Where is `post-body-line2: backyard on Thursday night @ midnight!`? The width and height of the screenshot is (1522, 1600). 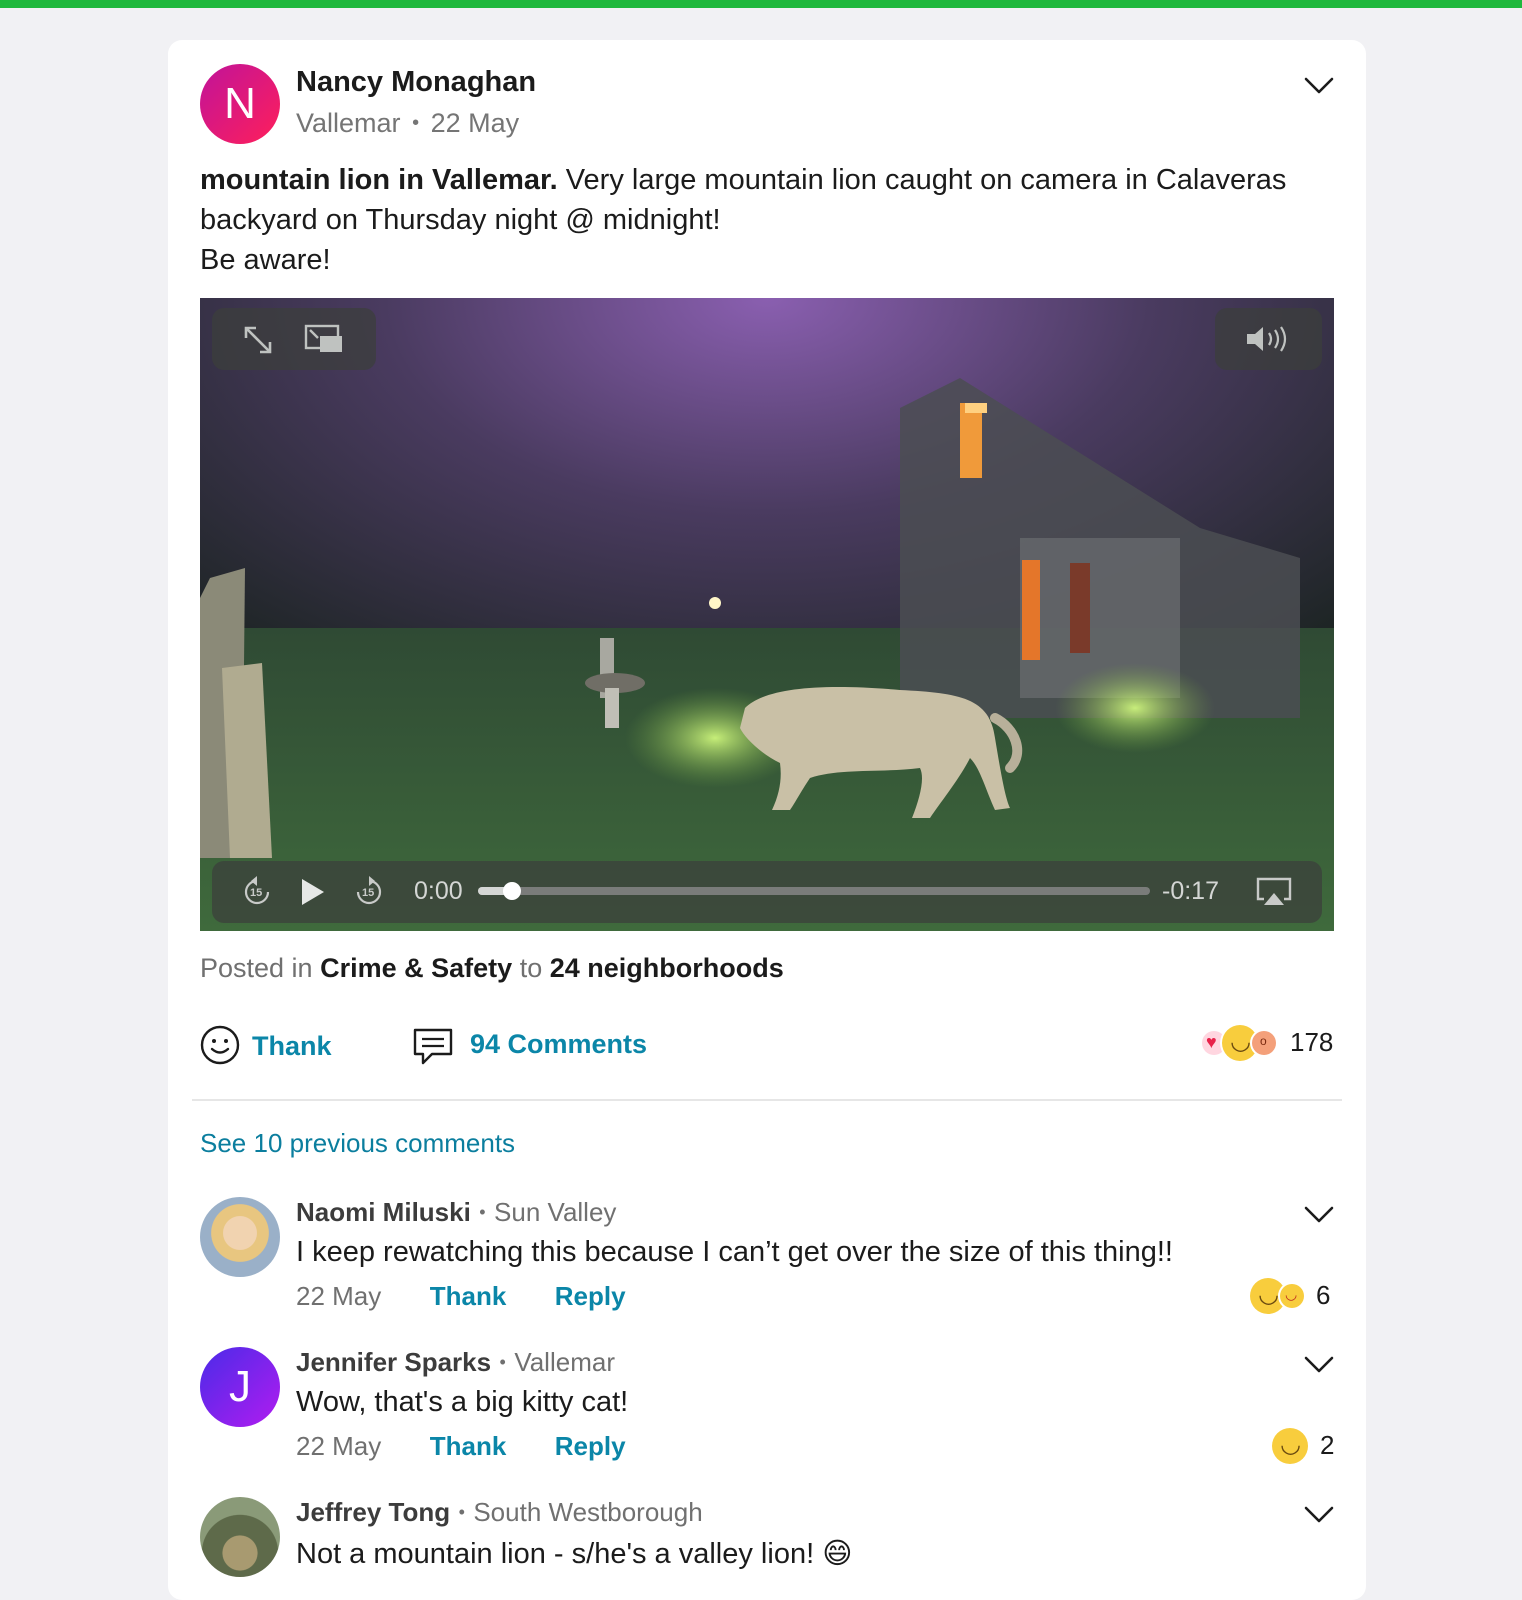 post-body-line2: backyard on Thursday night @ midnight! is located at coordinates (460, 220).